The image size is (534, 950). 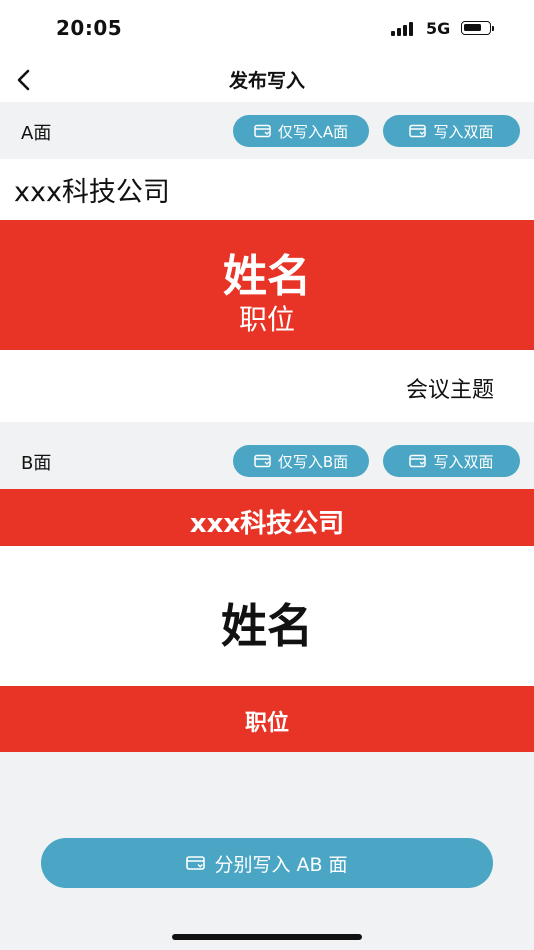 What do you see at coordinates (313, 131) in the screenshot?
I see `write-a-only-label: 仅写入A面` at bounding box center [313, 131].